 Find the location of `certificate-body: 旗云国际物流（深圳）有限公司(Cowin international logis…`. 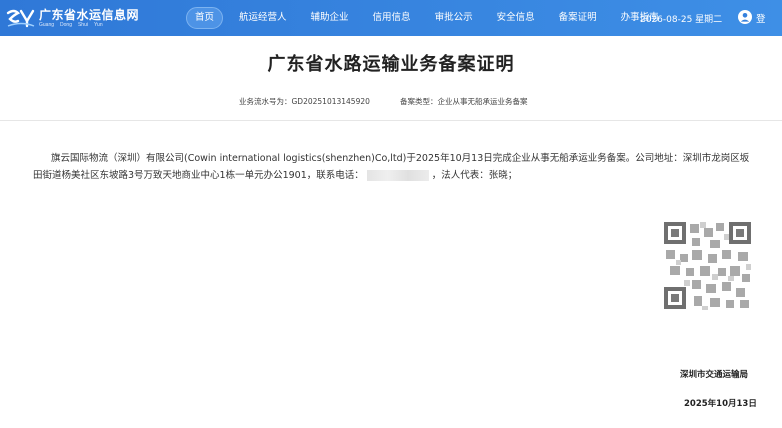

certificate-body: 旗云国际物流（深圳）有限公司(Cowin international logis… is located at coordinates (395, 167).